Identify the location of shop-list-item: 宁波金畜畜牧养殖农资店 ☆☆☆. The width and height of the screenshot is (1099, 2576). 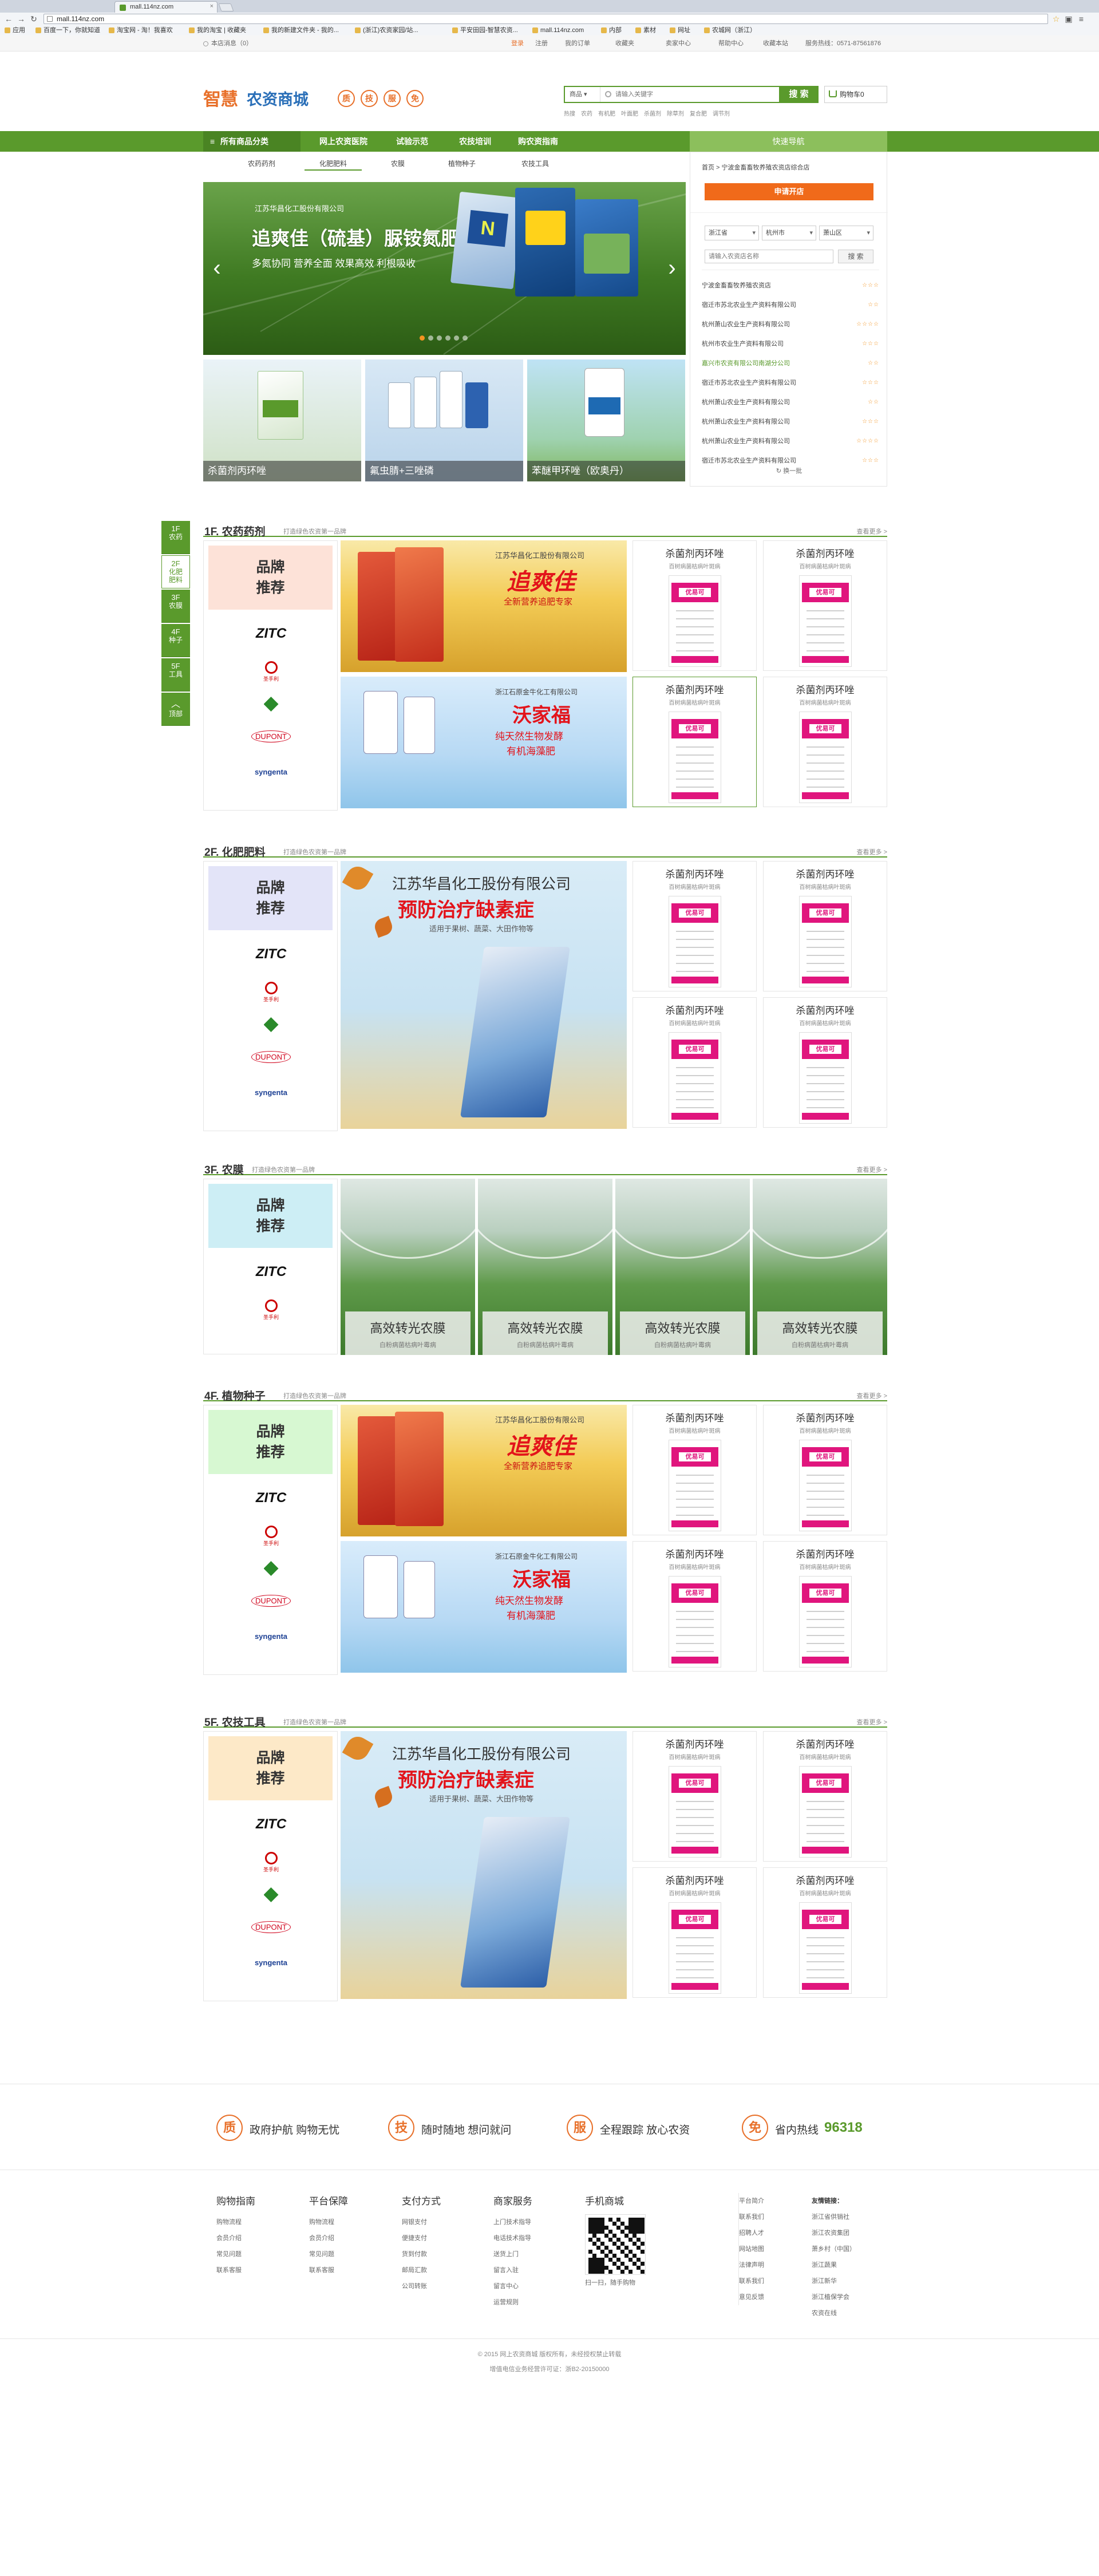
(790, 285).